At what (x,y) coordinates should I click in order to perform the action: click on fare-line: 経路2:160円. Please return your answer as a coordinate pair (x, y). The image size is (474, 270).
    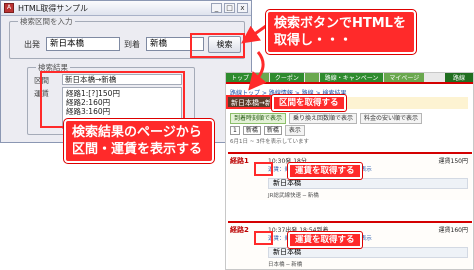
    Looking at the image, I should click on (88, 102).